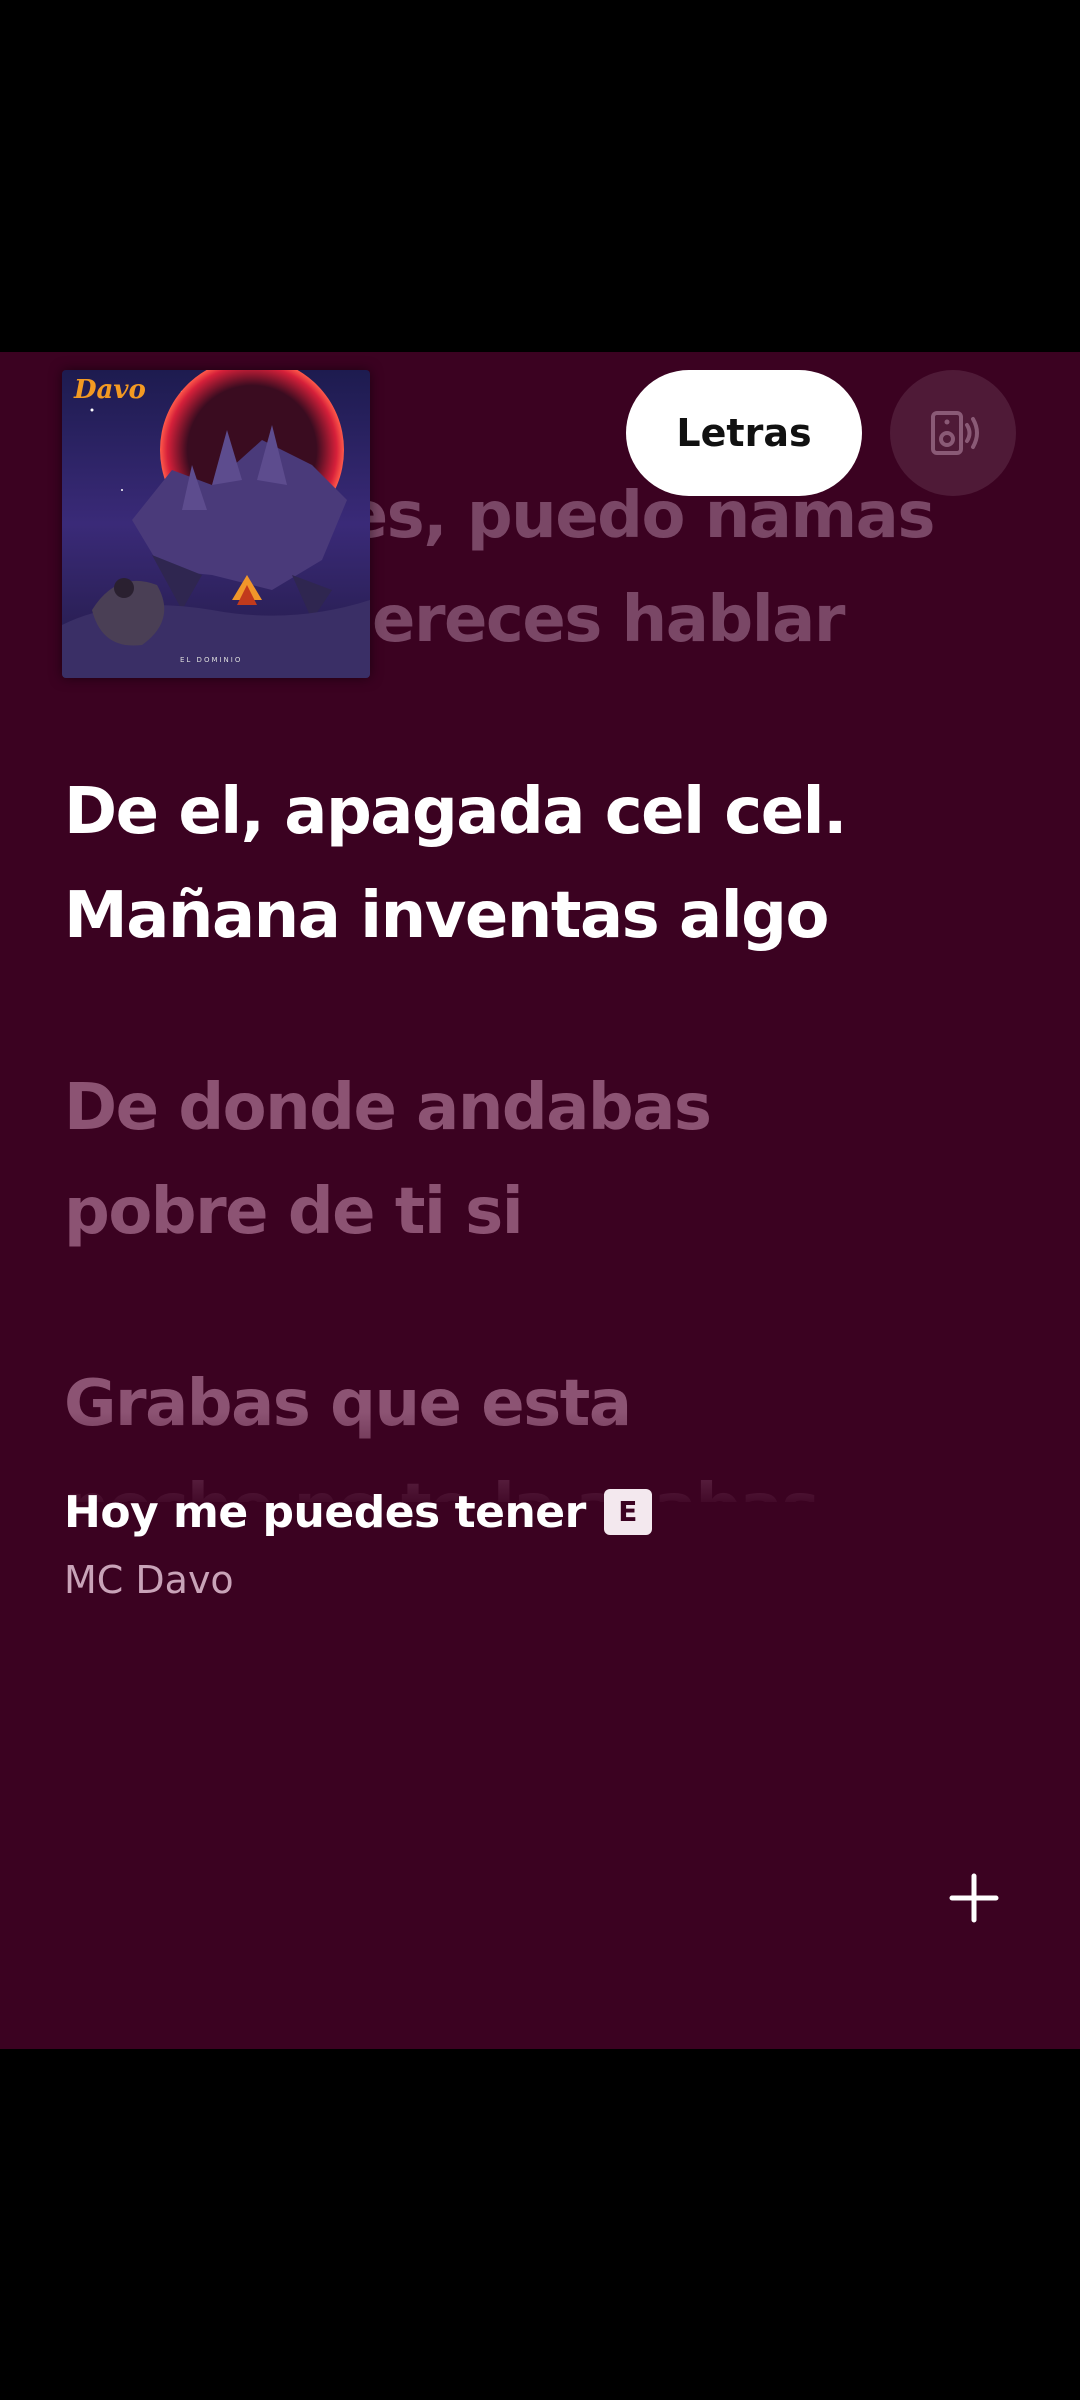 The height and width of the screenshot is (2400, 1080). Describe the element at coordinates (554, 1212) in the screenshot. I see `lyric-line: pobre de ti si` at that location.